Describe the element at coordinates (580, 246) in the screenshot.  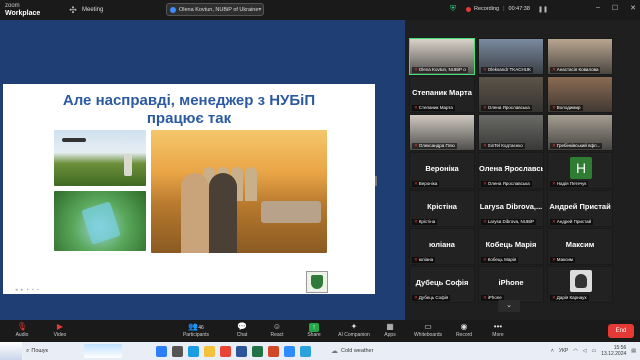
I see `participant-tile: Максим ✕Максим` at that location.